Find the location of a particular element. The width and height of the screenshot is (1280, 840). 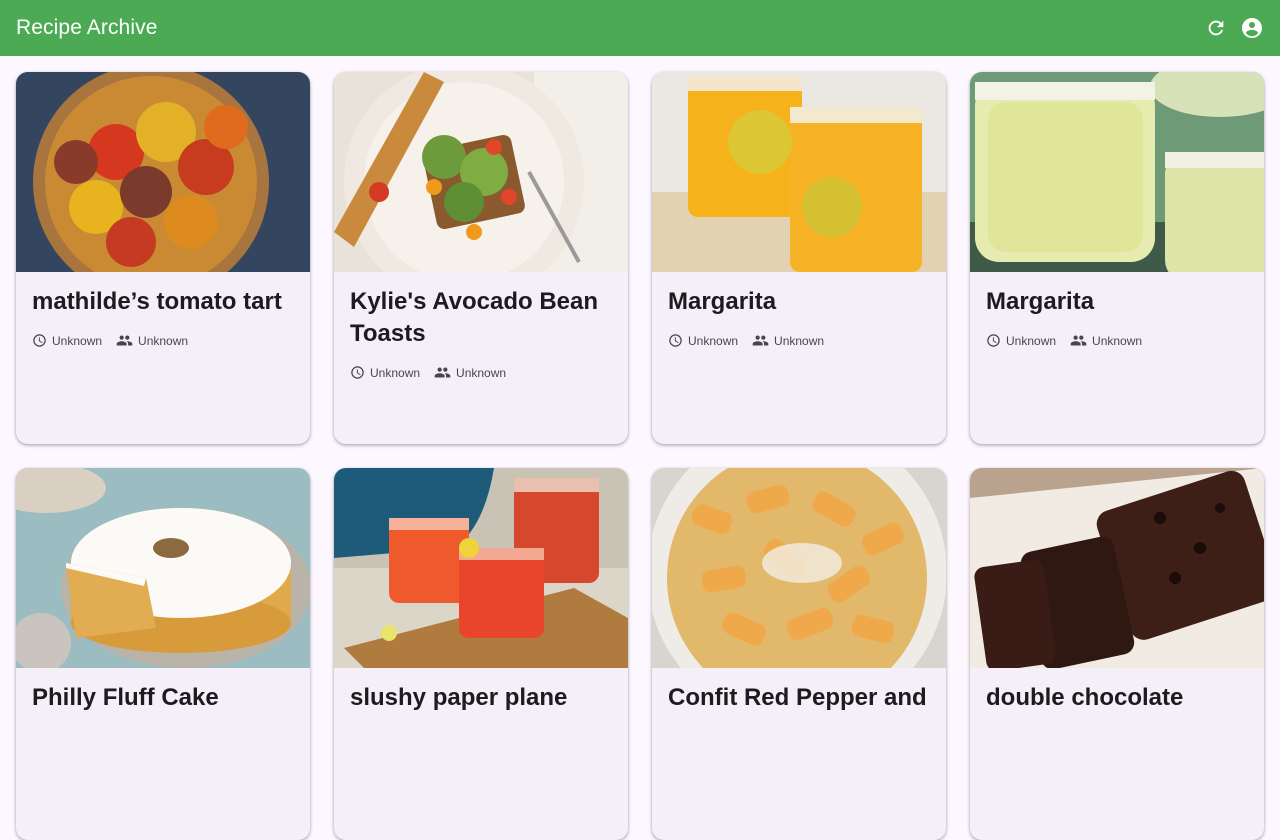

recipe-card: Confit Red Pepper and is located at coordinates (799, 654).